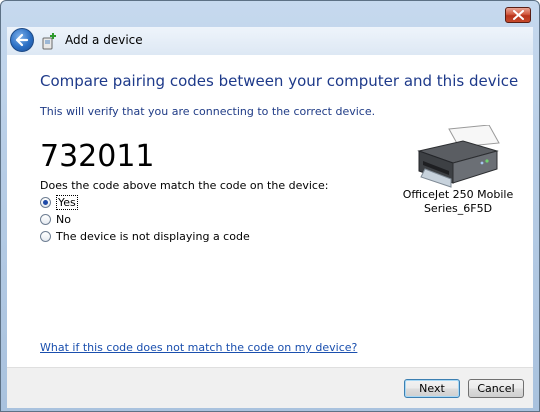 This screenshot has width=540, height=412. Describe the element at coordinates (45, 236) in the screenshot. I see `radio-no-code` at that location.